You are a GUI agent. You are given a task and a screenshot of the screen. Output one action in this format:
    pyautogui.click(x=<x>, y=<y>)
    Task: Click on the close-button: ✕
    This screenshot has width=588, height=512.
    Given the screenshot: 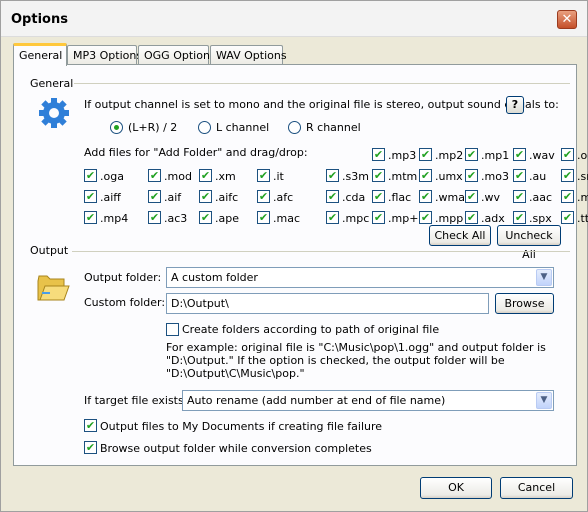 What is the action you would take?
    pyautogui.click(x=567, y=19)
    